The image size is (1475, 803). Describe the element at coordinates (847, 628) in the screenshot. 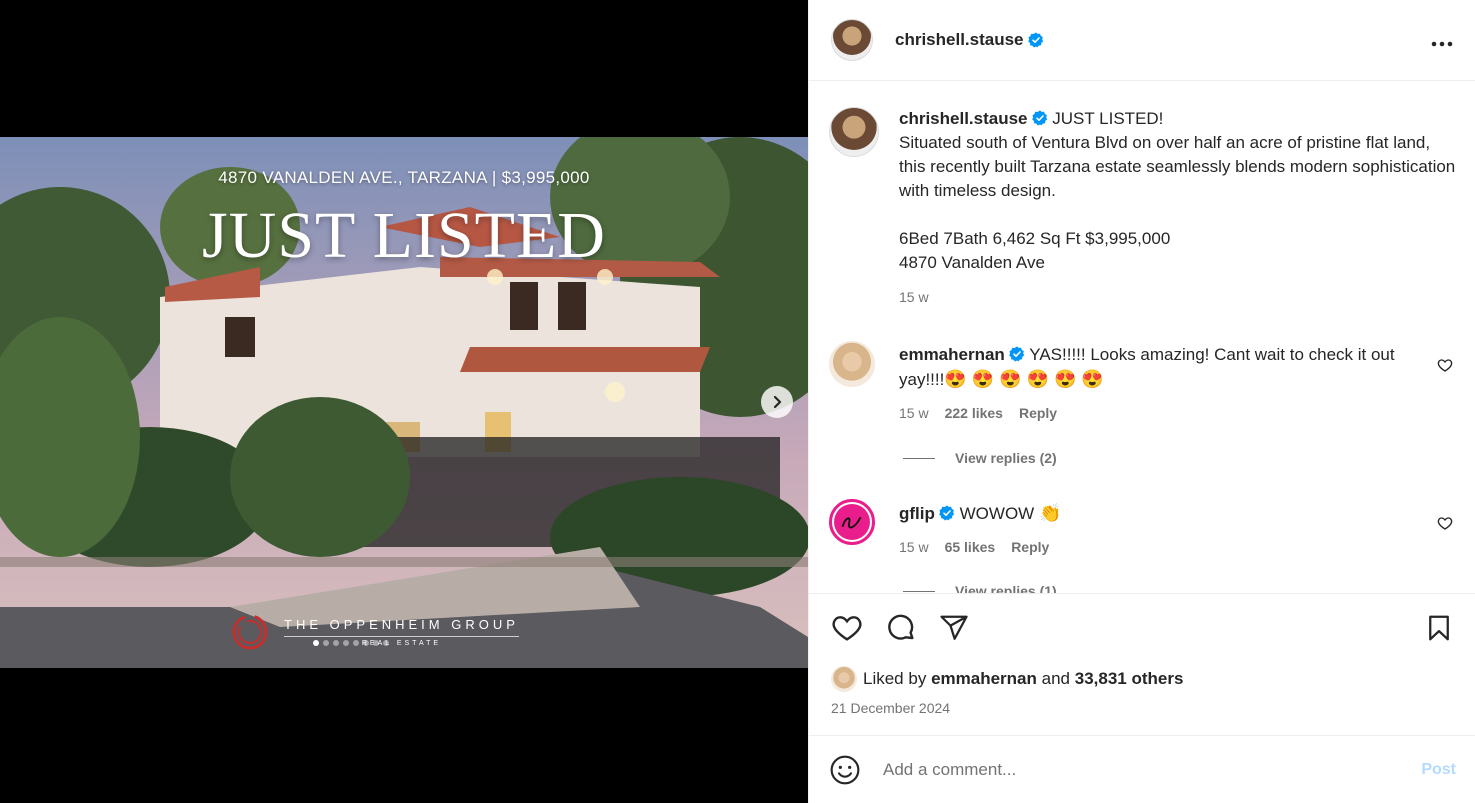

I see `like-heart-icon` at that location.